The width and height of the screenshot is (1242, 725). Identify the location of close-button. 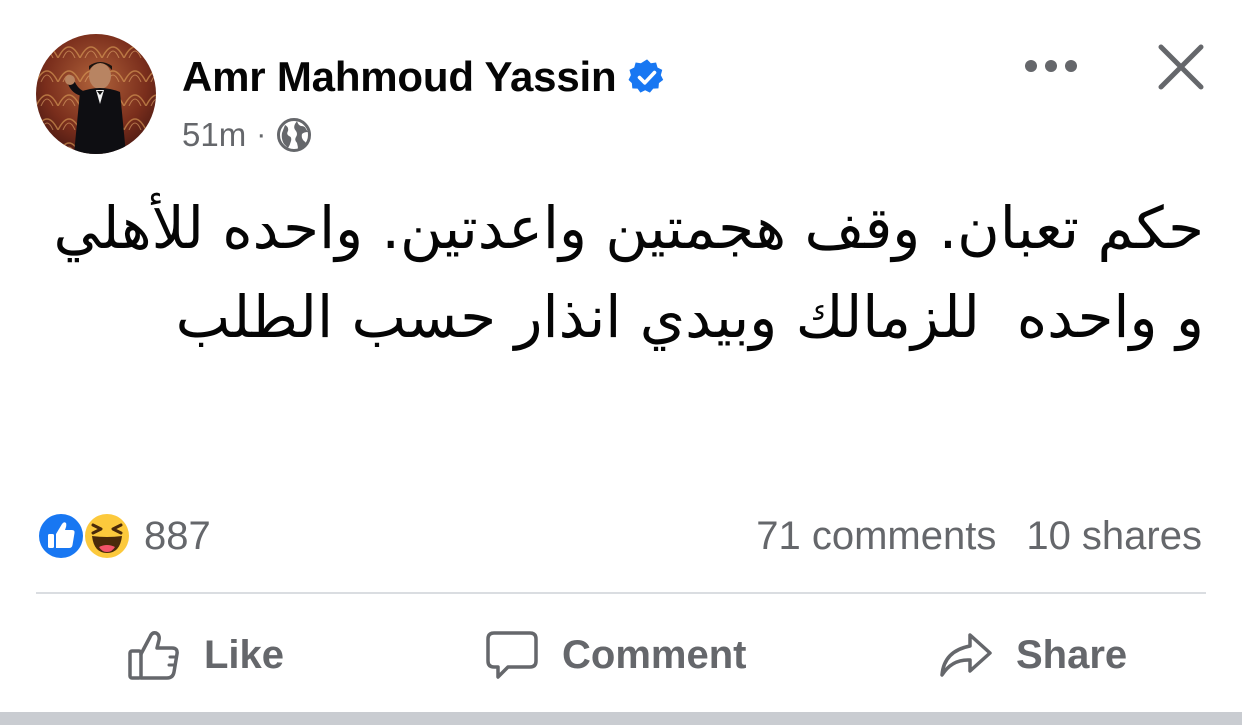
(1181, 67).